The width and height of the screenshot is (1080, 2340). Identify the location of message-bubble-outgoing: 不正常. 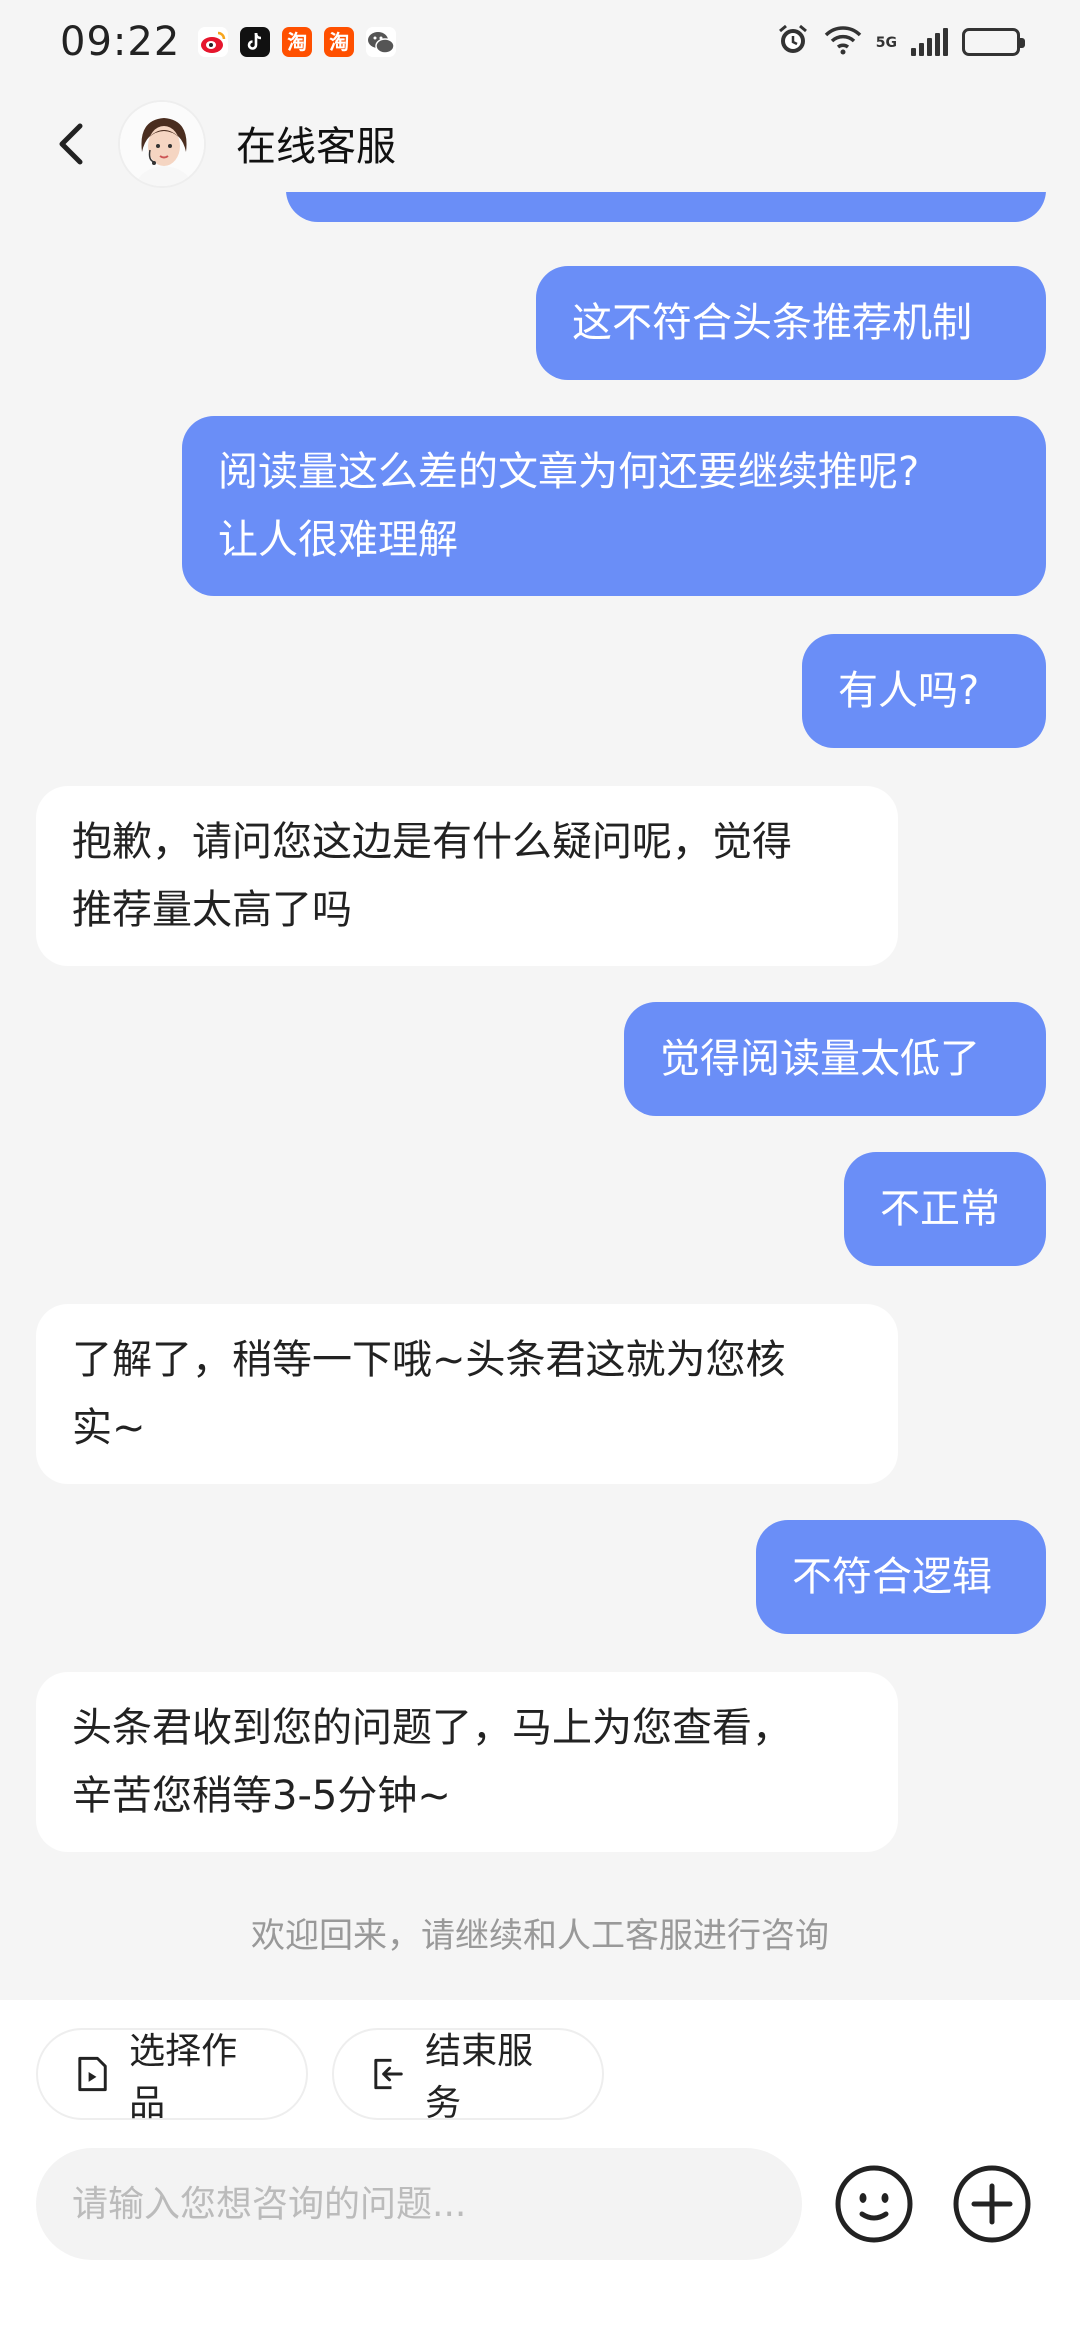
(945, 1209).